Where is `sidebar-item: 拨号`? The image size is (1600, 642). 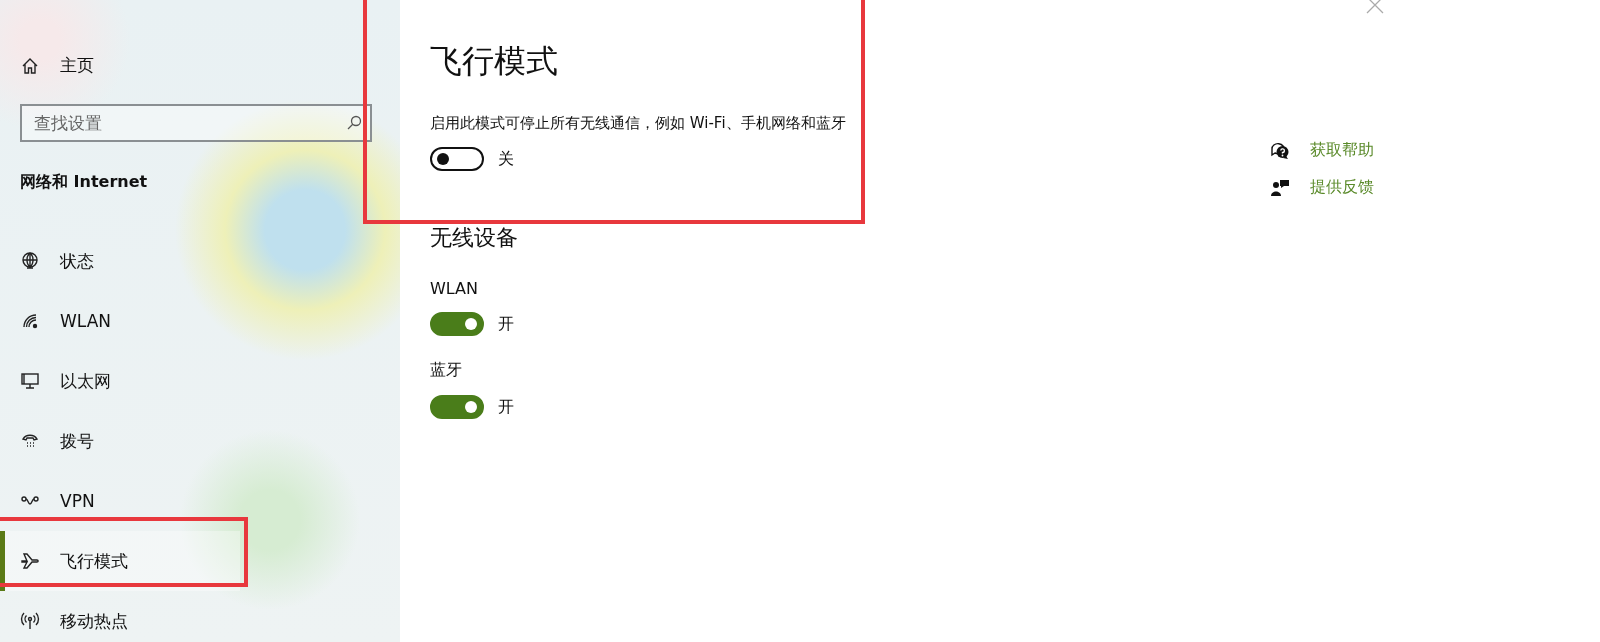
sidebar-item: 拨号 is located at coordinates (120, 441).